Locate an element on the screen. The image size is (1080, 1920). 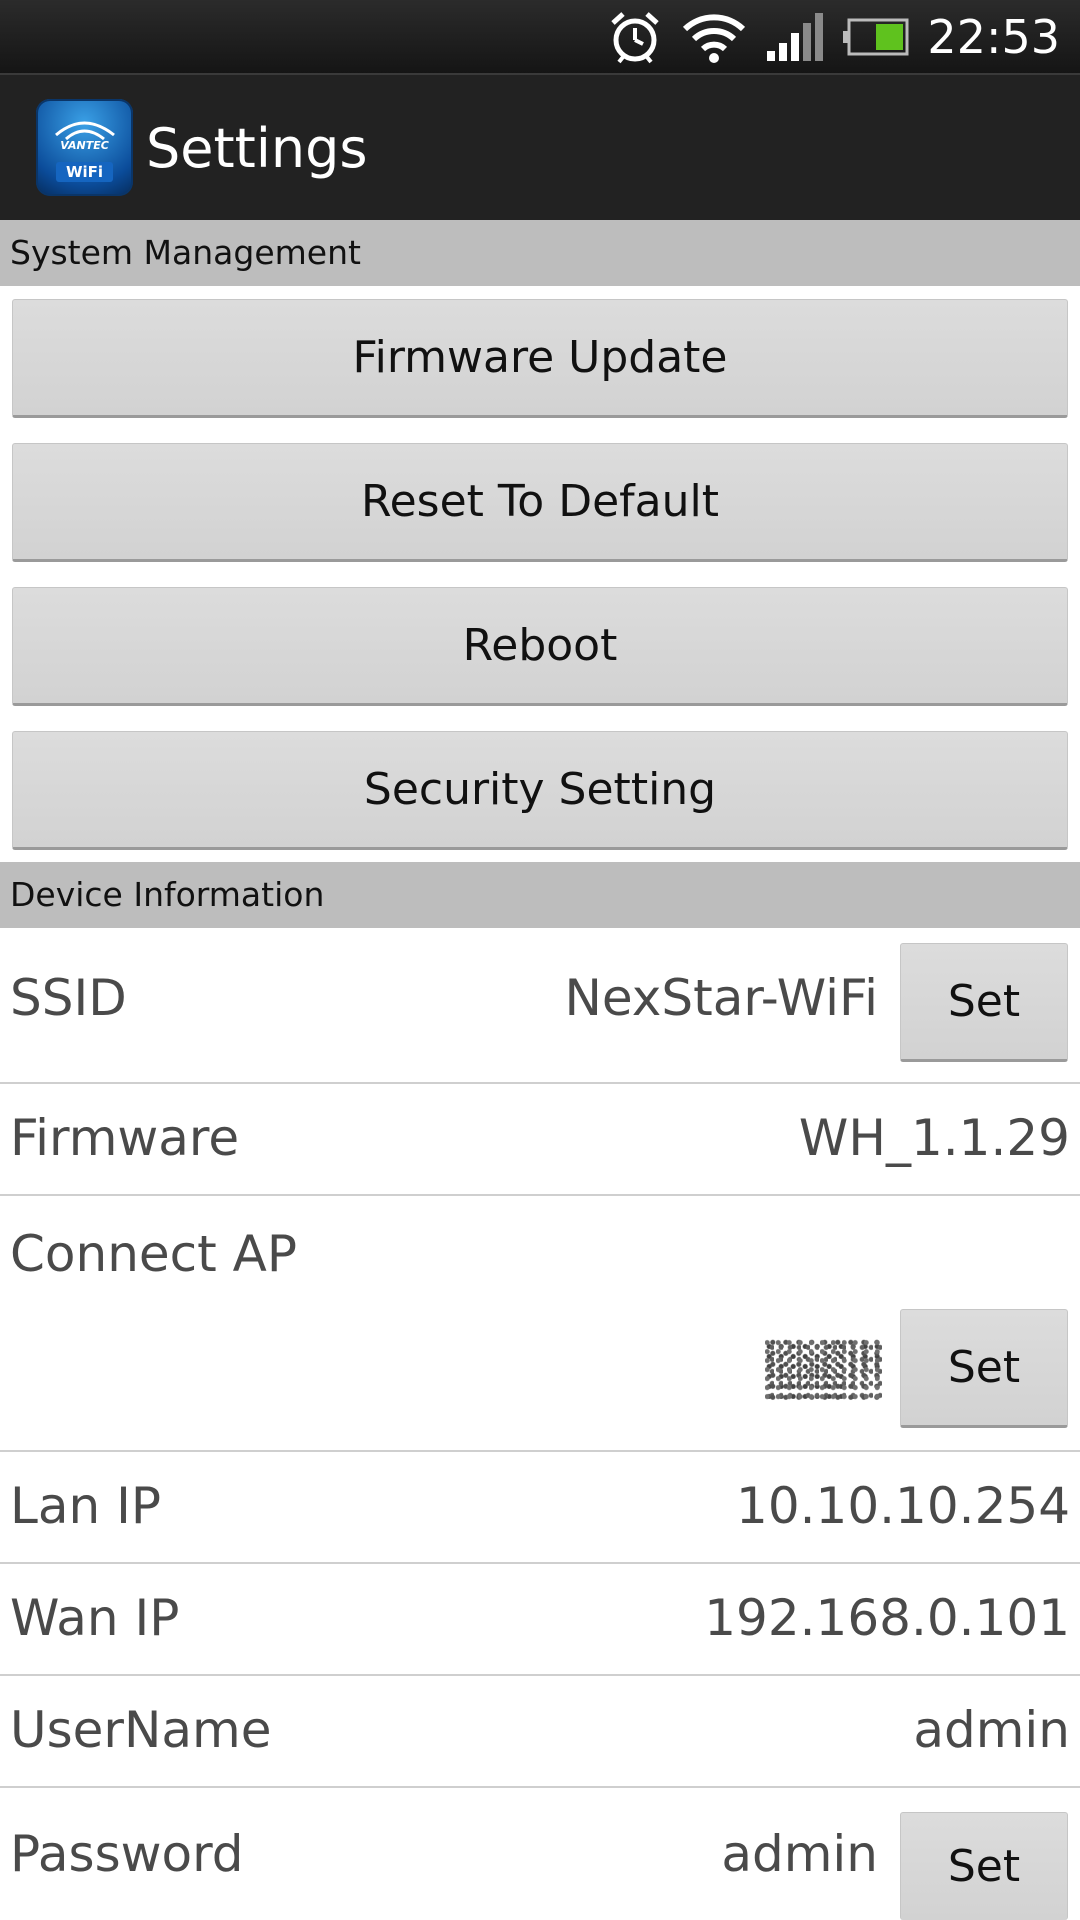
section-header-system-management: System Management is located at coordinates (540, 253).